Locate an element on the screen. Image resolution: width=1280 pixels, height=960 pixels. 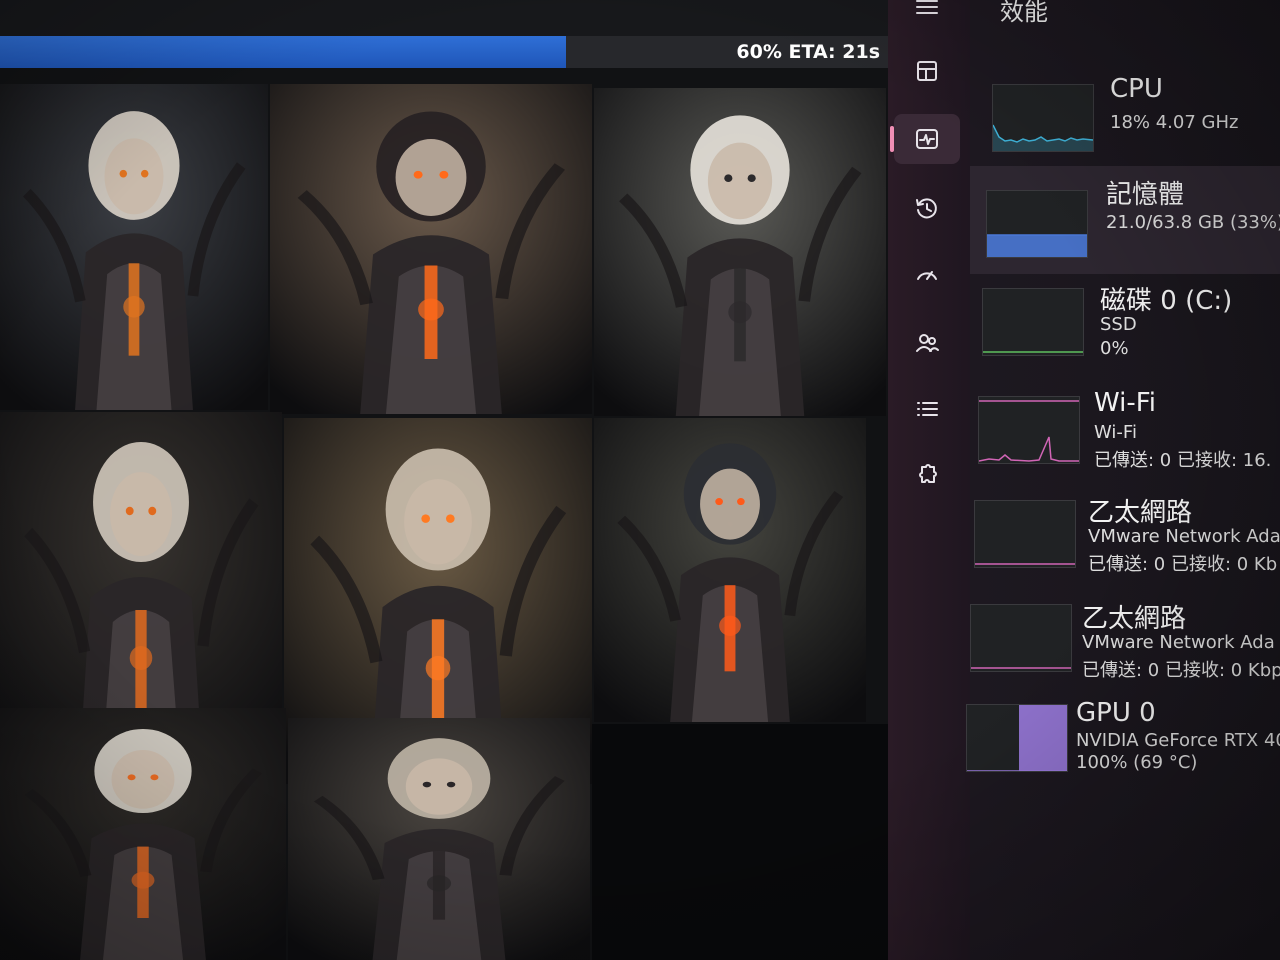
services-icon is located at coordinates (927, 475).